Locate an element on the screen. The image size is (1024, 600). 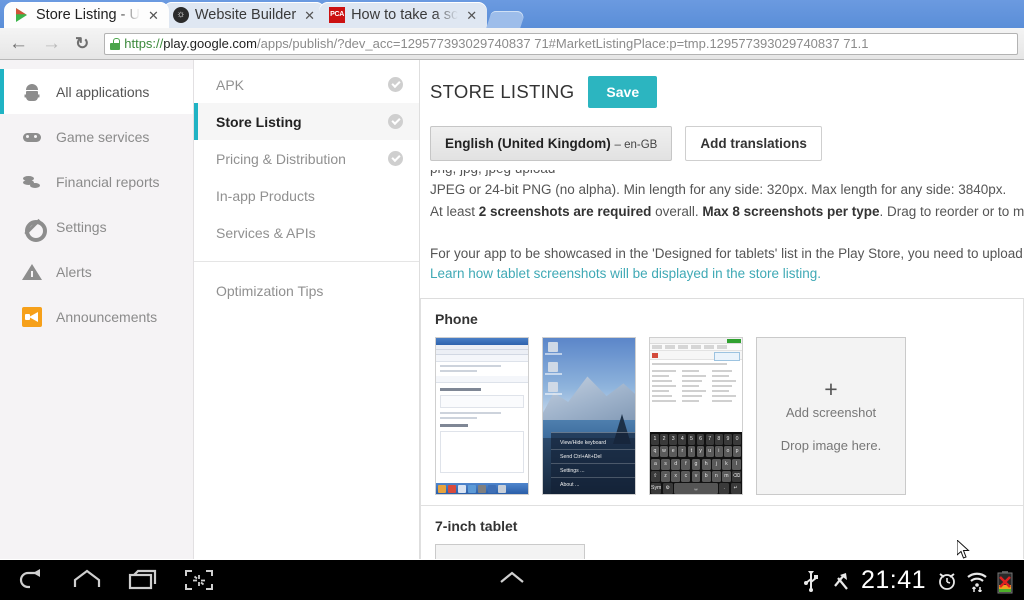
key: 8 is located at coordinates (718, 439).